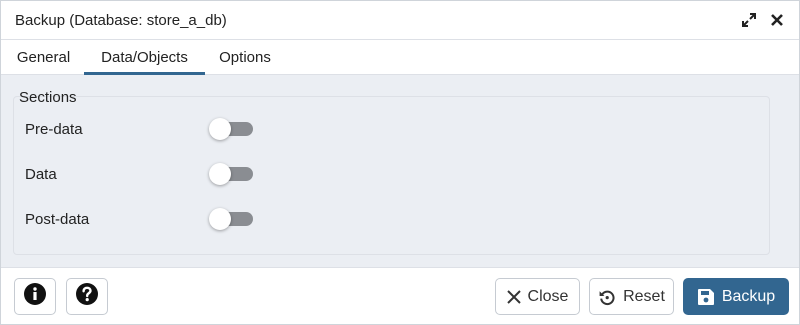 The height and width of the screenshot is (325, 800). What do you see at coordinates (513, 296) in the screenshot?
I see `close-icon` at bounding box center [513, 296].